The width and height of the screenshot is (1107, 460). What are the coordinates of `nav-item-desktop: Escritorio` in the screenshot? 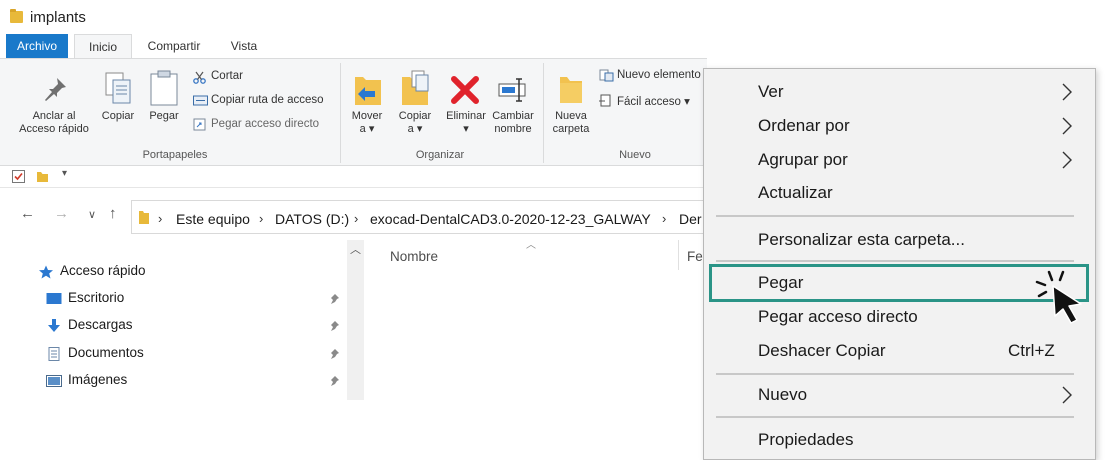 It's located at (201, 300).